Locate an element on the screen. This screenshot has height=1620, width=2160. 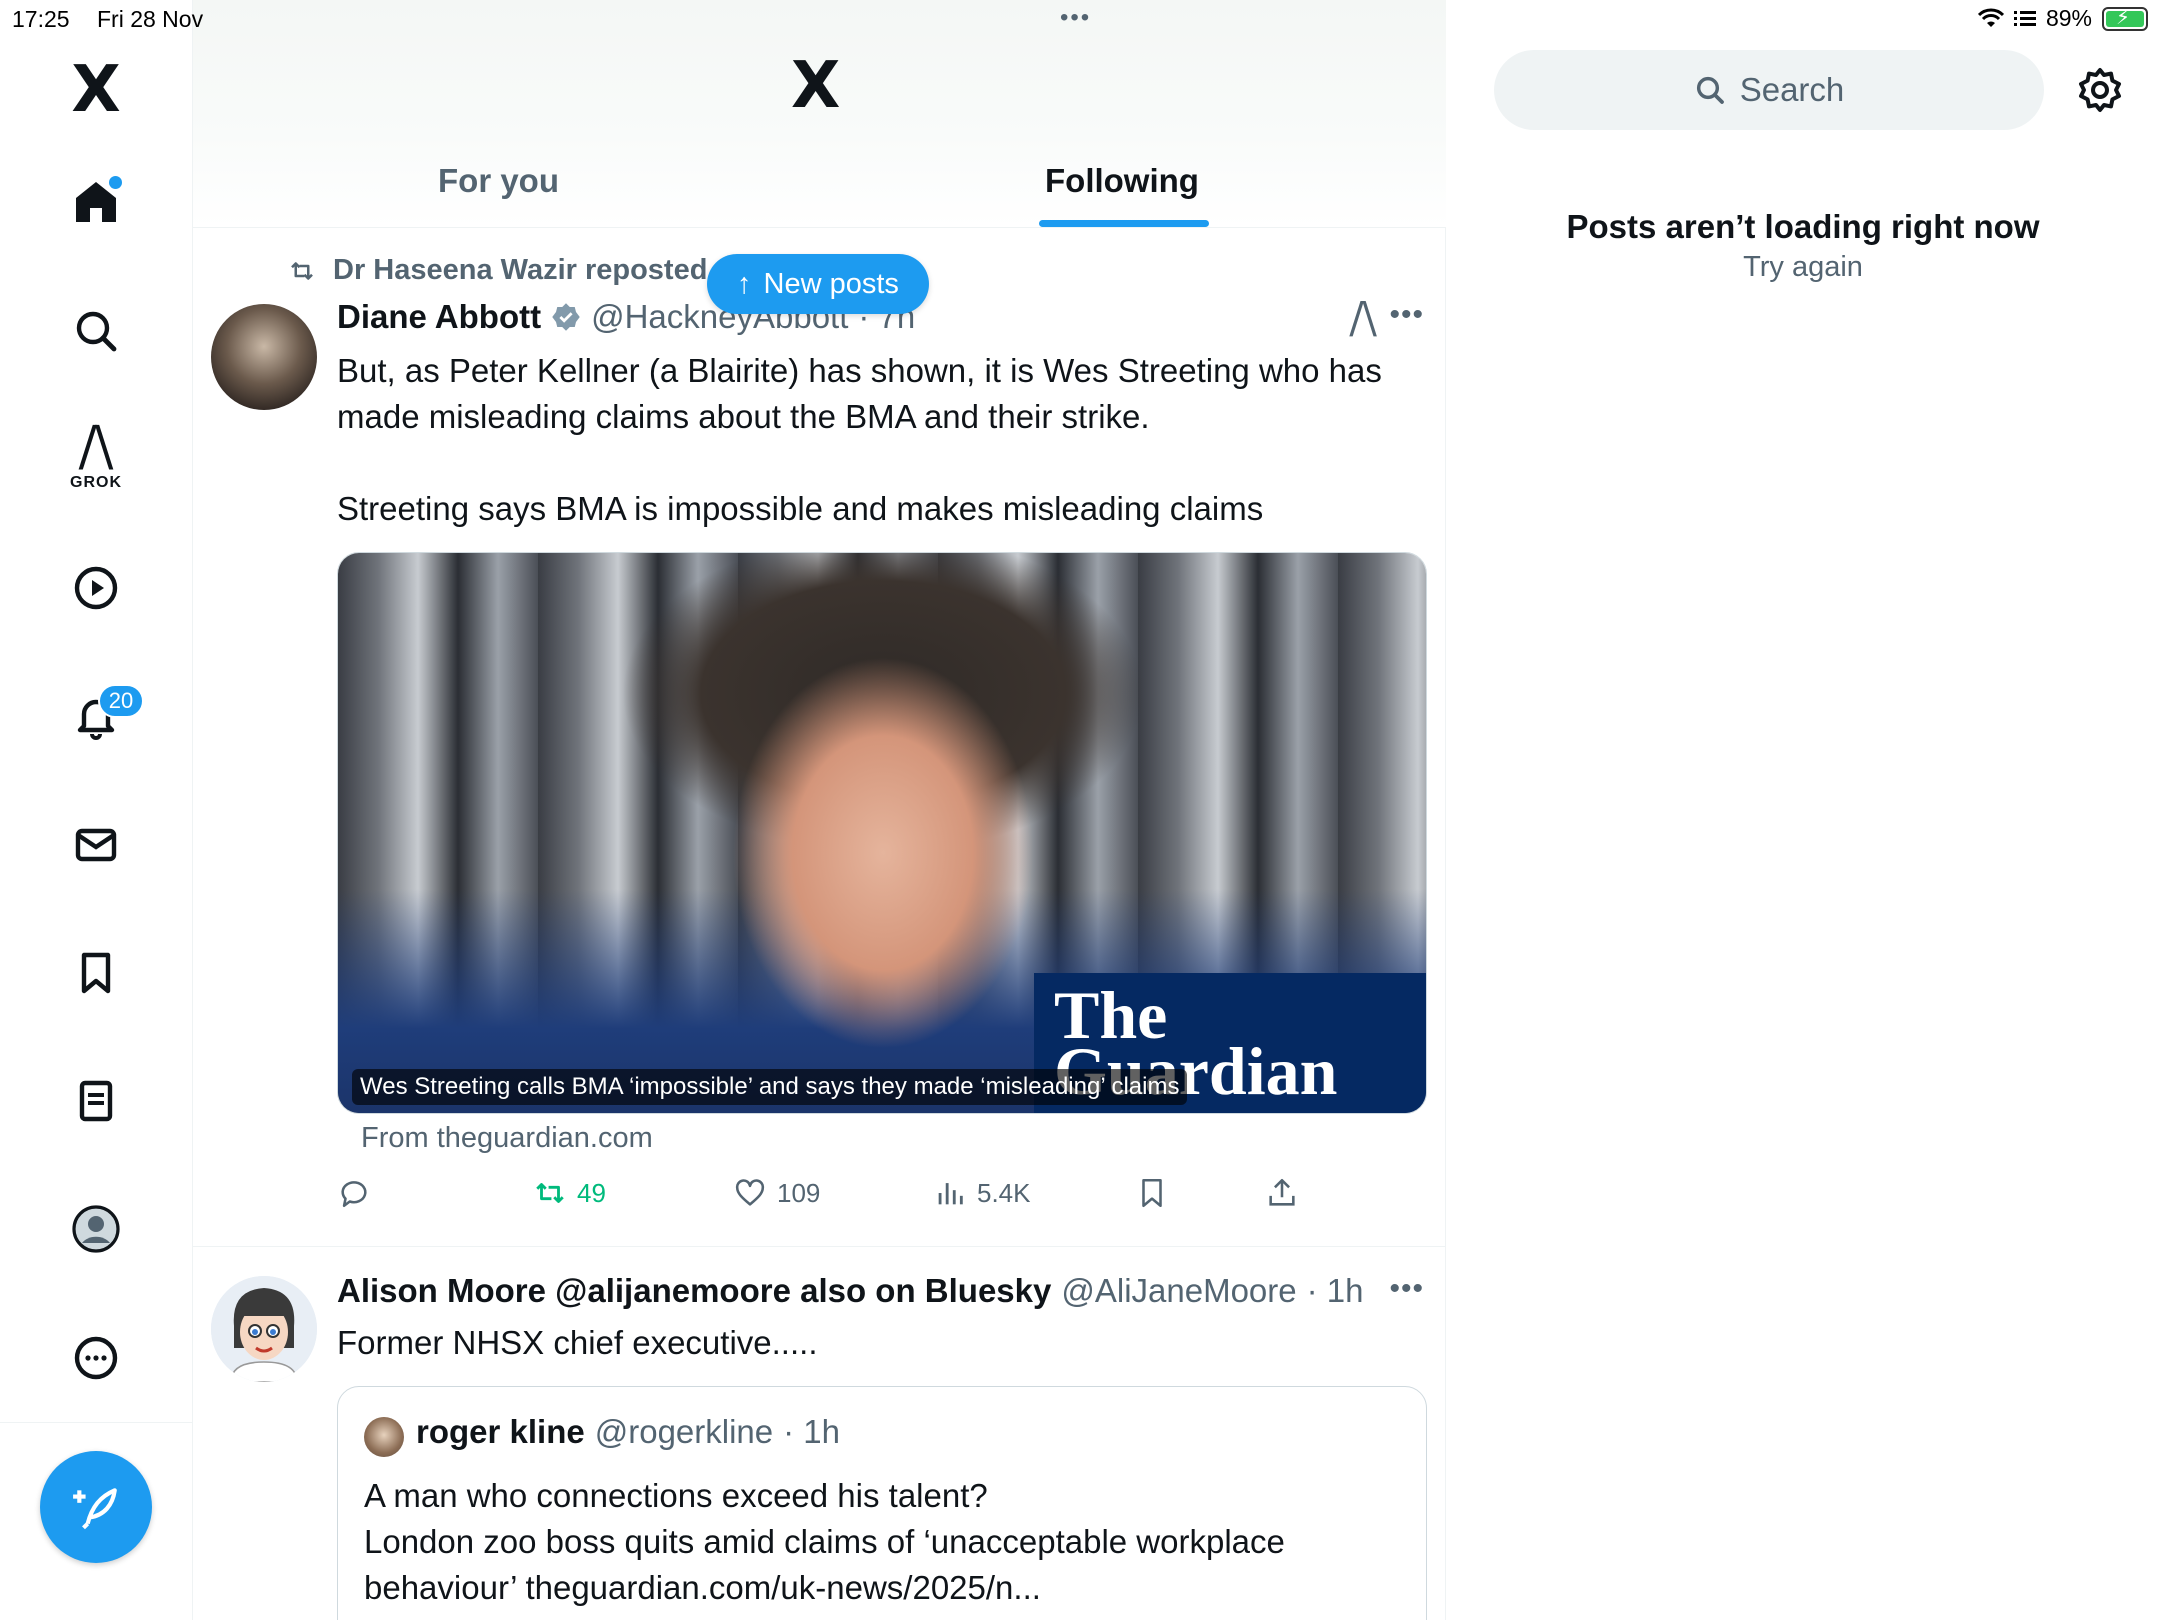
error-title: Posts aren’t loading right now is located at coordinates (1803, 226).